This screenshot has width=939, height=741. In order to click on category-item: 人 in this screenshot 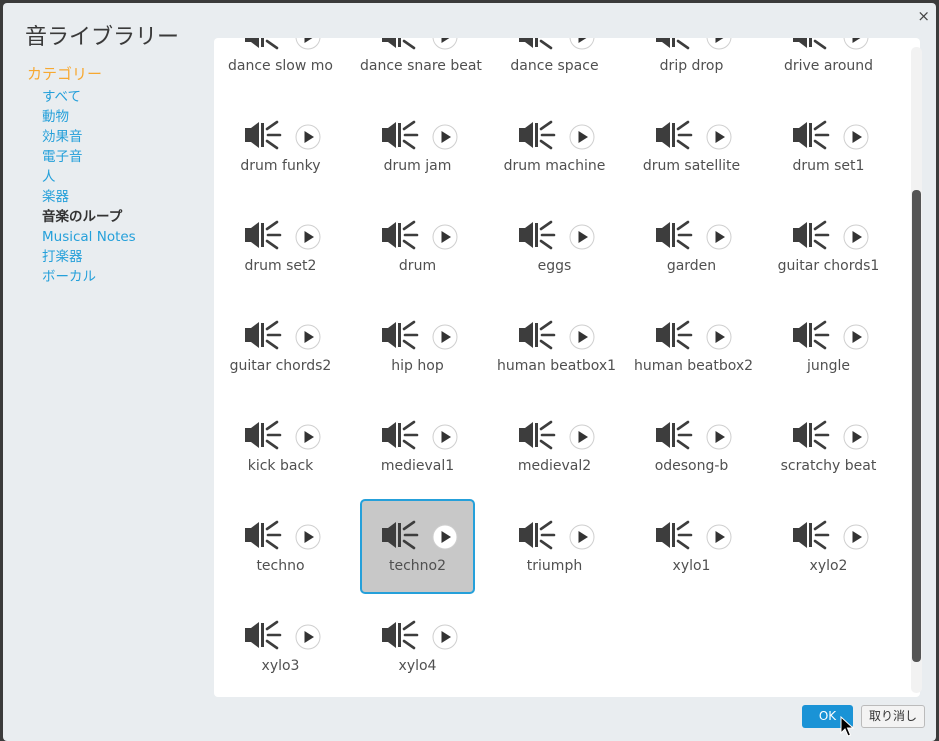, I will do `click(117, 177)`.